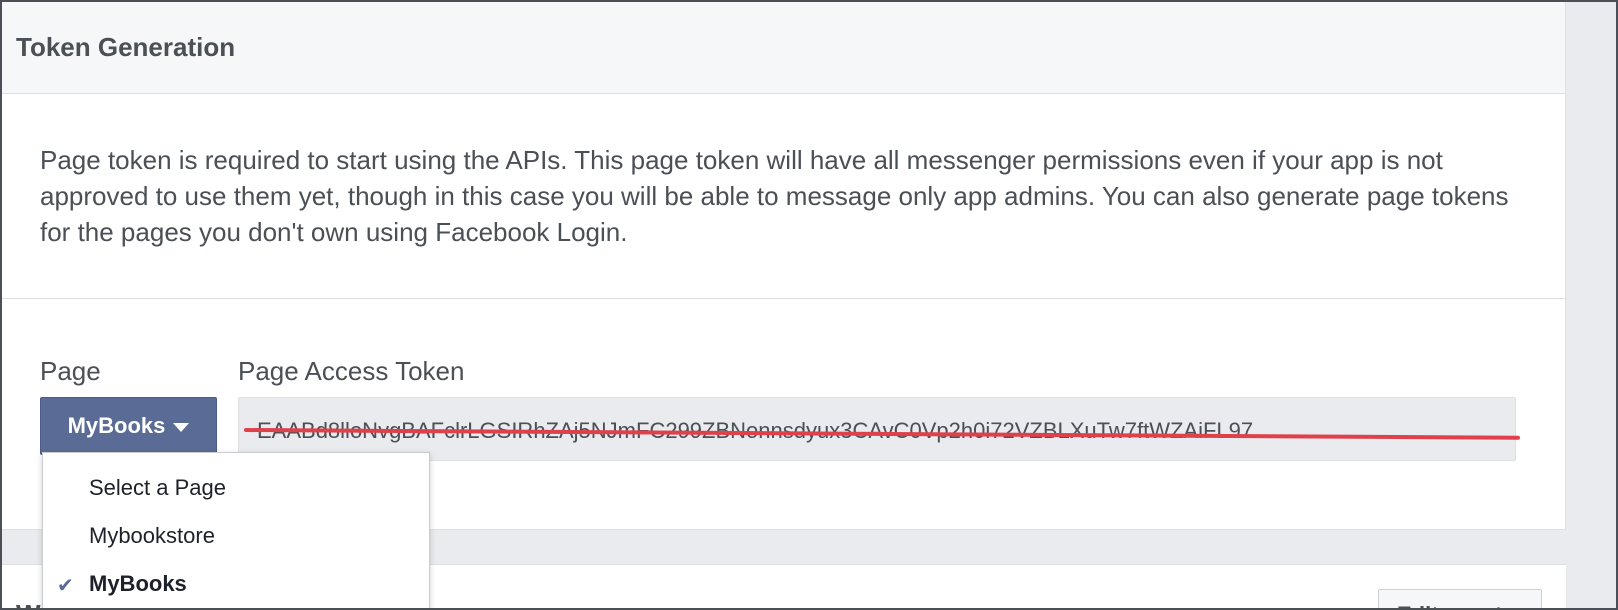  What do you see at coordinates (1591, 305) in the screenshot?
I see `right-gutter` at bounding box center [1591, 305].